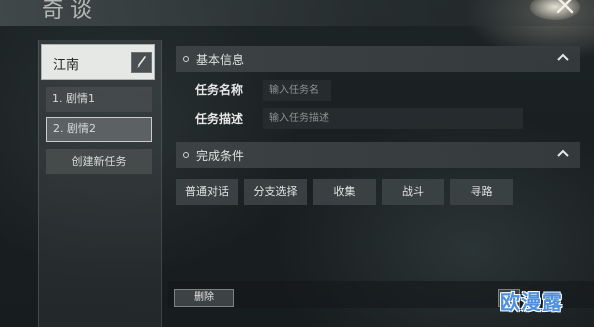  What do you see at coordinates (73, 98) in the screenshot?
I see `task-list-item-label: 1. 剧情1` at bounding box center [73, 98].